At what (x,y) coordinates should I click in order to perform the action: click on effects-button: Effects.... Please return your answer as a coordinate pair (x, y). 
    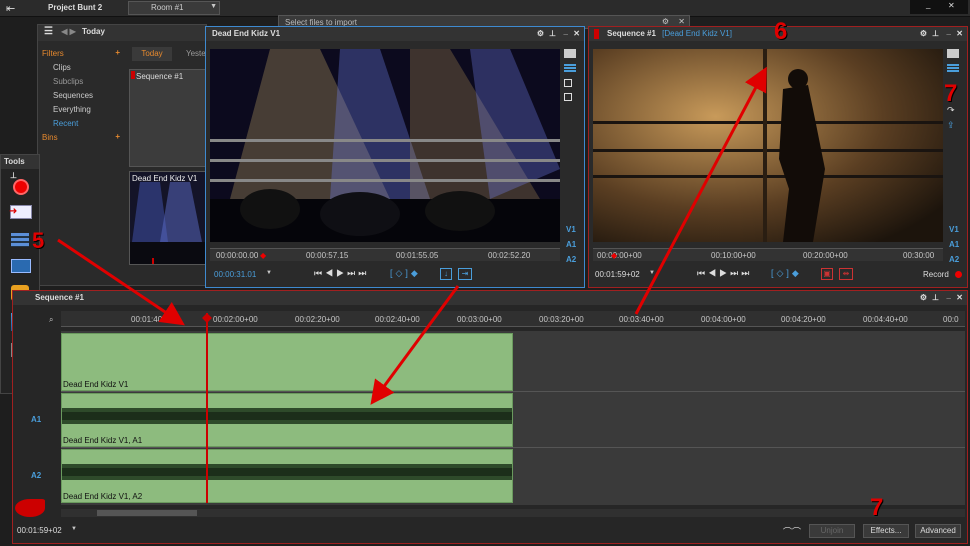
    Looking at the image, I should click on (886, 531).